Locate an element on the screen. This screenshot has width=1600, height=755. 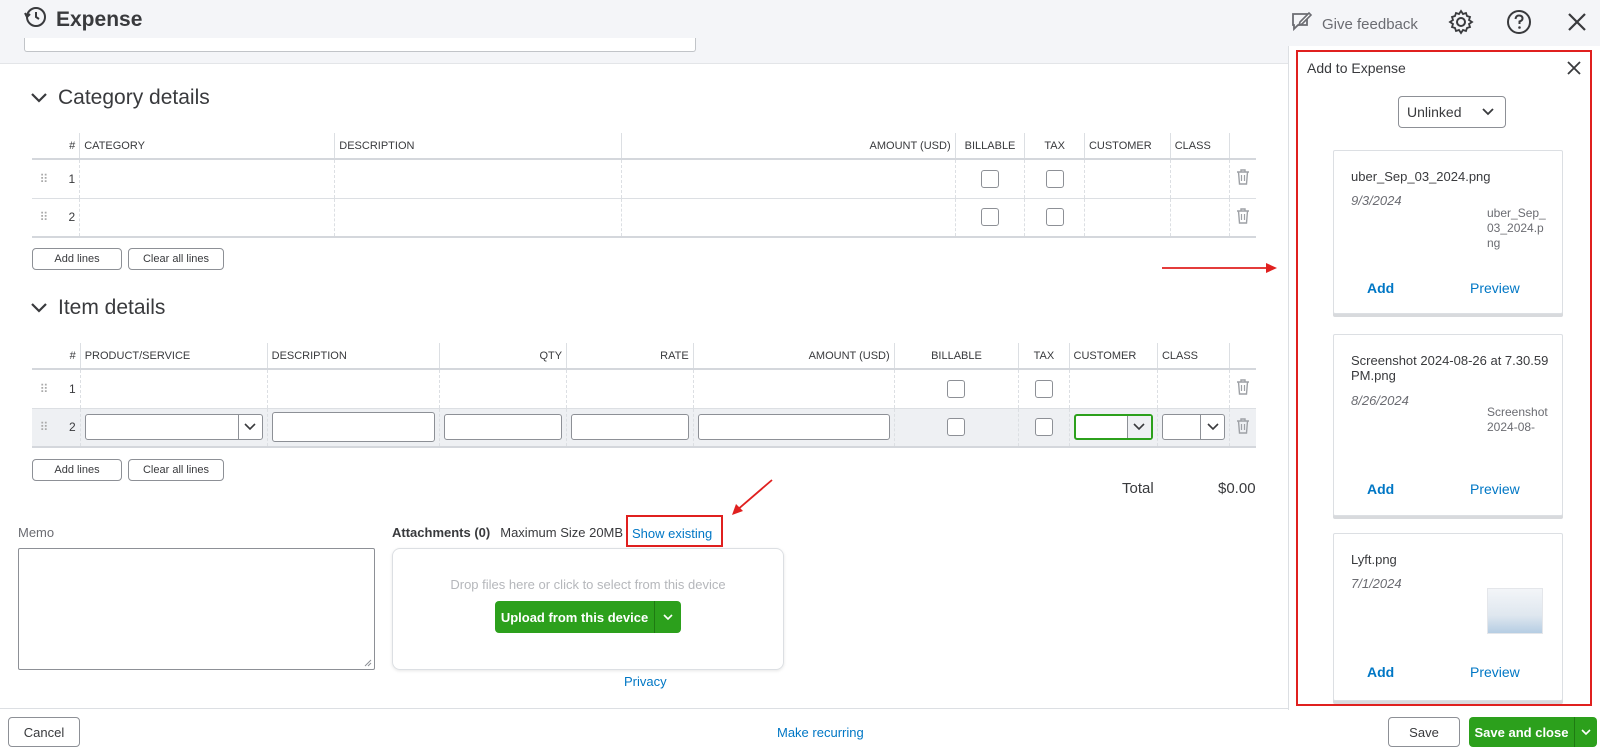
upload-button-label: Upload from this device is located at coordinates (575, 617).